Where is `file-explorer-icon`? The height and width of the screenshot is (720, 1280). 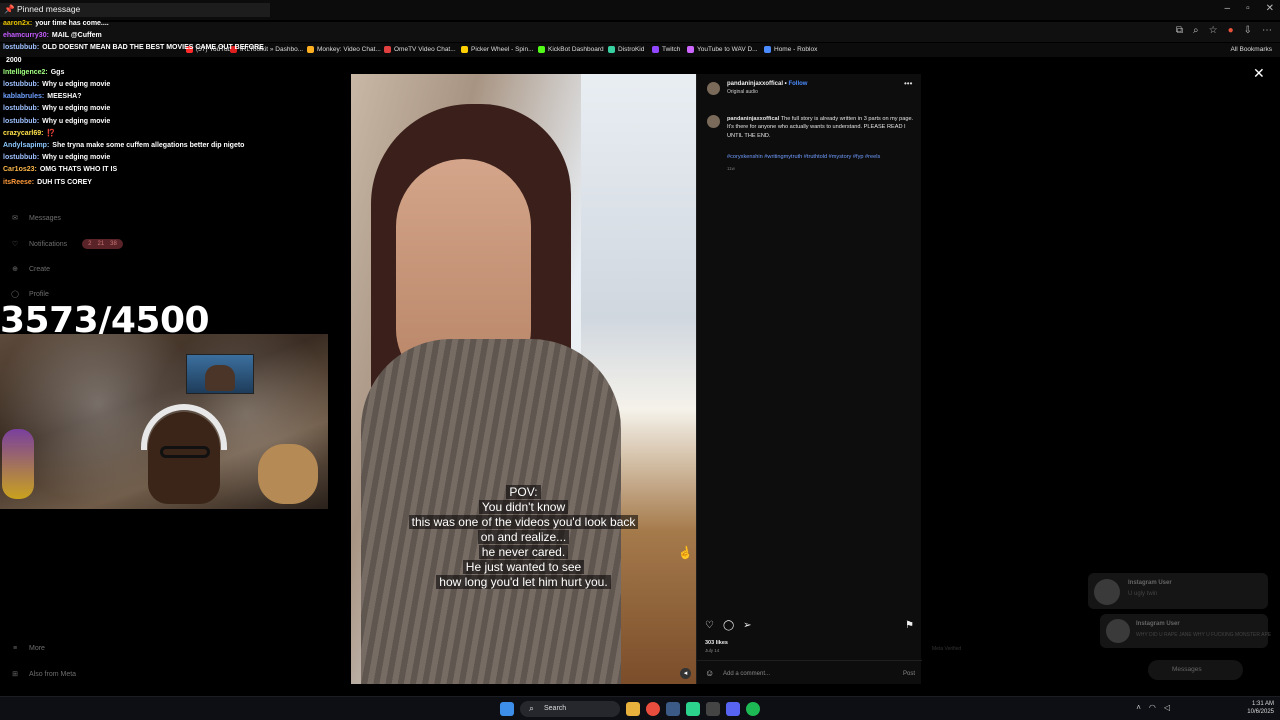 file-explorer-icon is located at coordinates (633, 709).